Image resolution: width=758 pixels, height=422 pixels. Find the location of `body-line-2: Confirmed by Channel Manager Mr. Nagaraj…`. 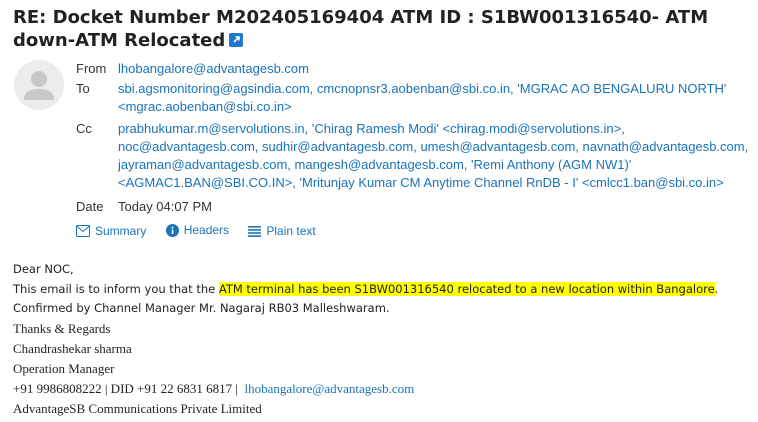

body-line-2: Confirmed by Channel Manager Mr. Nagaraj… is located at coordinates (201, 308).